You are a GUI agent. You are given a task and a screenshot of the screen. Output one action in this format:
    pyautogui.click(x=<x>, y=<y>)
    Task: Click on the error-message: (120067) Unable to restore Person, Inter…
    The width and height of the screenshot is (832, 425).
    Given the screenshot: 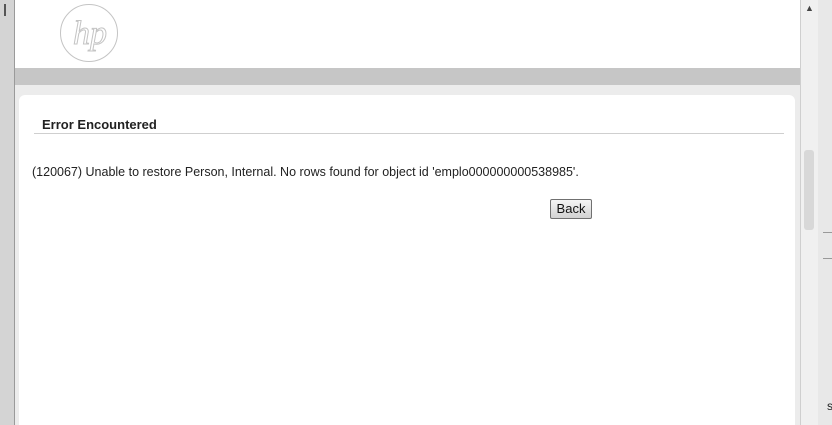 What is the action you would take?
    pyautogui.click(x=305, y=172)
    